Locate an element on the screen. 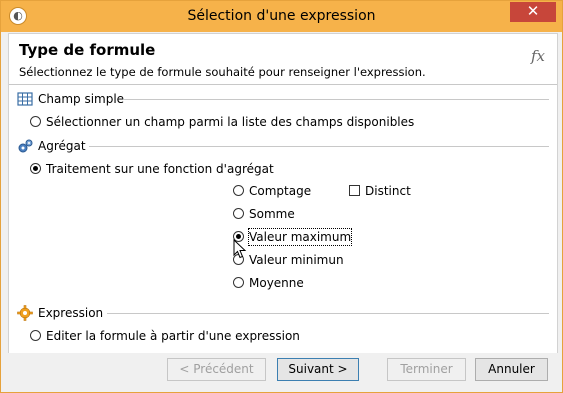  finish-button: Terminer is located at coordinates (426, 369).